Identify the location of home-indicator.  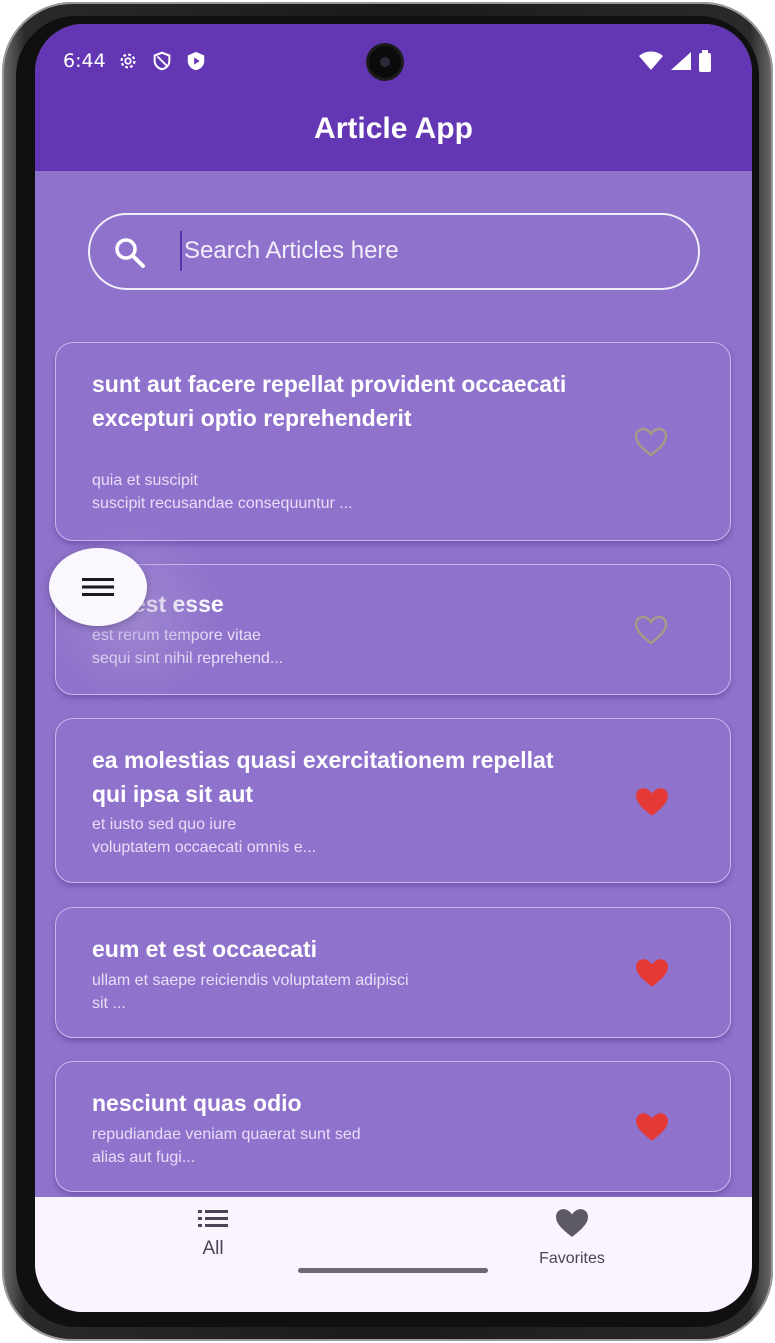
(393, 1270).